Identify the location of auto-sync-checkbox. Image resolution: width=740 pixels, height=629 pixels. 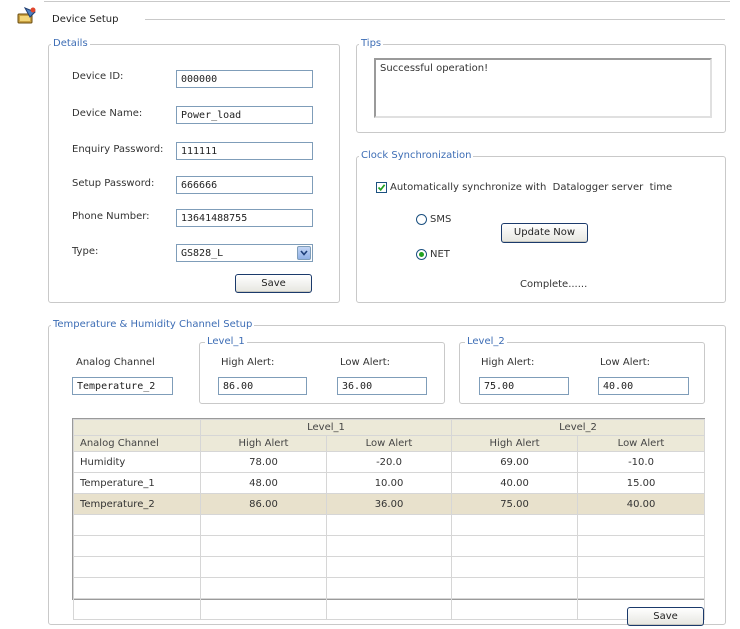
(381, 187).